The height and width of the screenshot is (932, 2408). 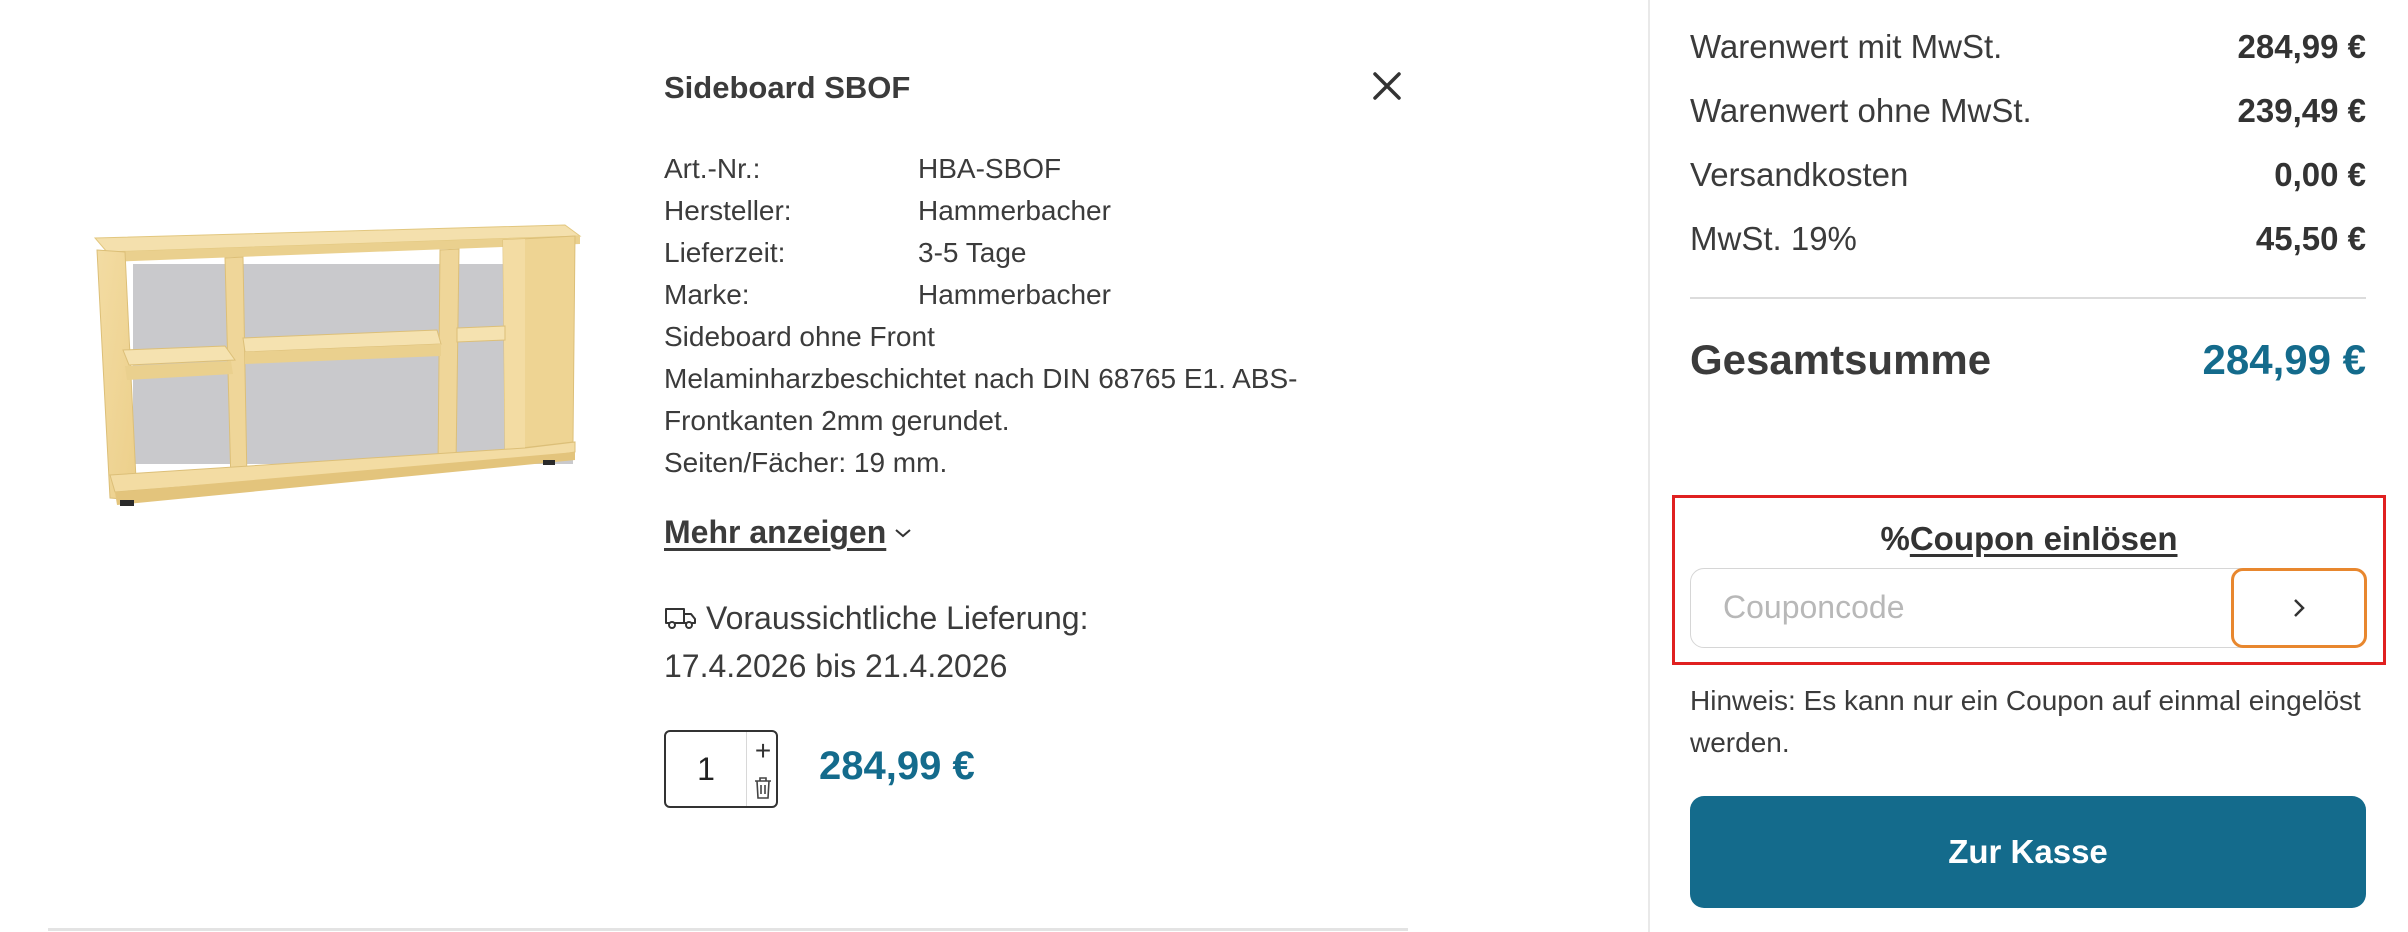 I want to click on percent-icon: %, so click(x=1895, y=538).